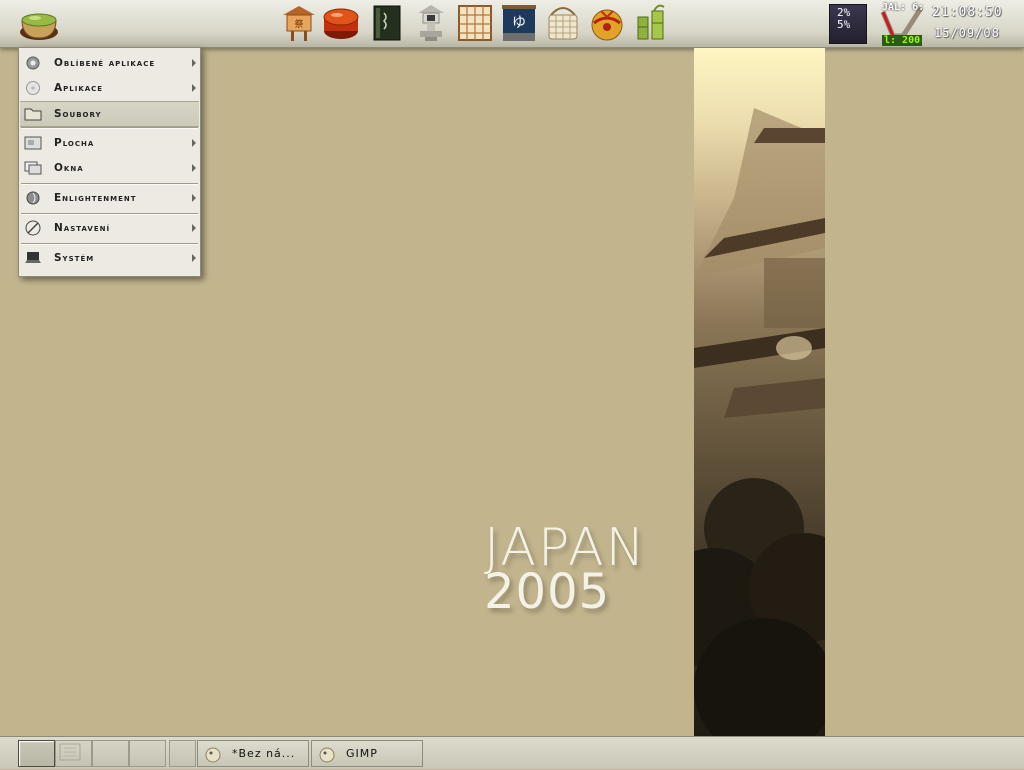  I want to click on bottom-shelf: *Bez ná... GIMP, so click(512, 752).